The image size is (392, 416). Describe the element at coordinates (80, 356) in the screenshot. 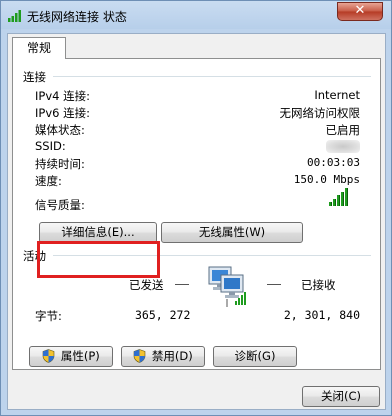

I see `properties-button-label: 属性(P)` at that location.